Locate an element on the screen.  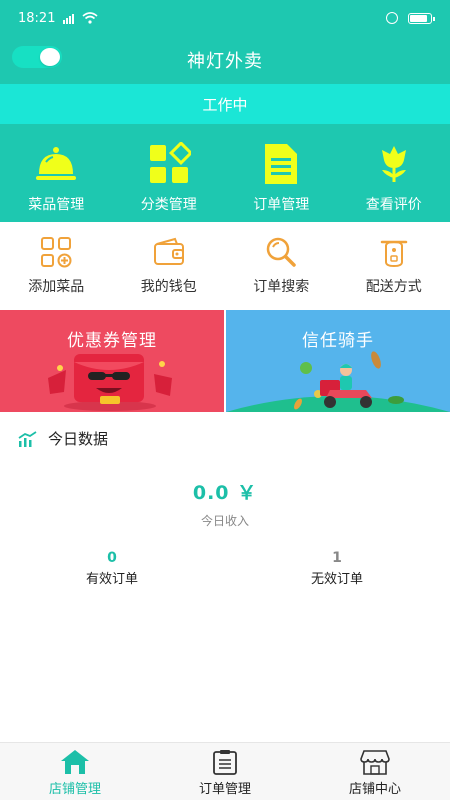
tab-label: 店铺管理 is located at coordinates (74, 789).